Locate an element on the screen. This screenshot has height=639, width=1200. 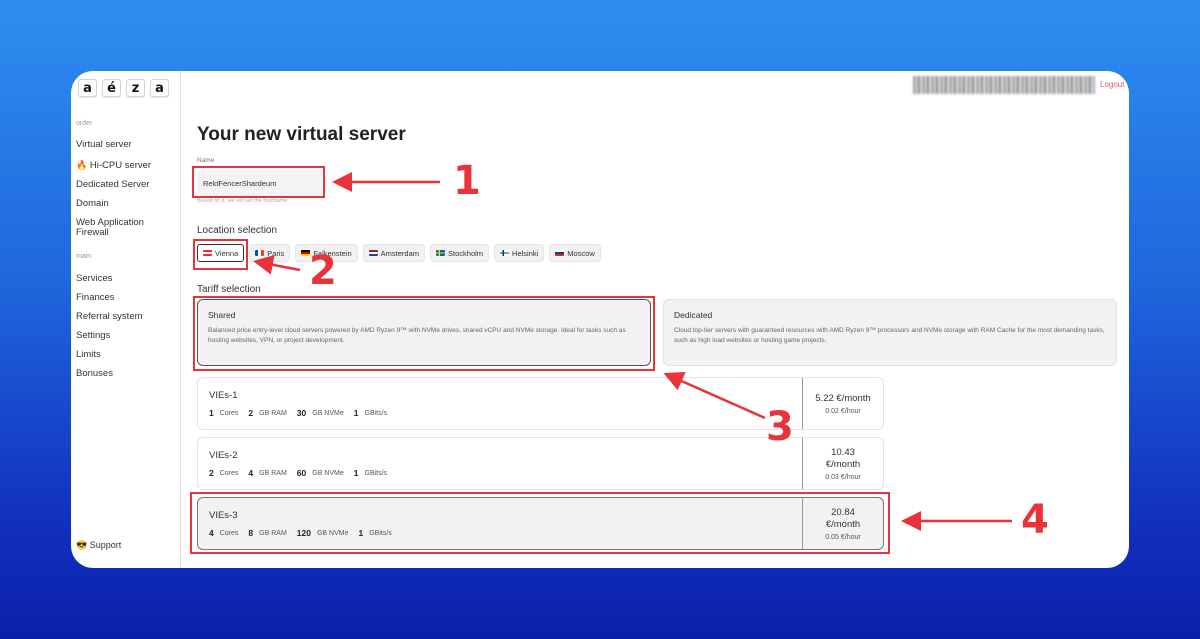
sidebar-item-hi-cpu-server: 🔥 Hi-CPU server is located at coordinates (126, 165).